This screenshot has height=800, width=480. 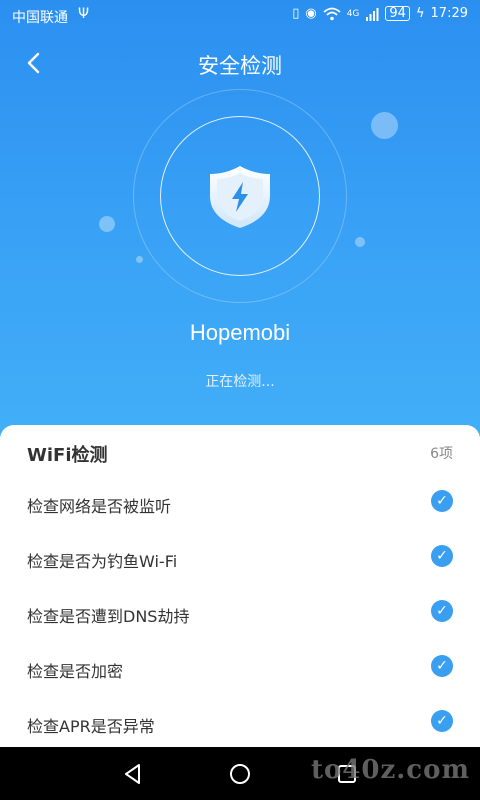 What do you see at coordinates (75, 671) in the screenshot?
I see `check-item-label: 检查是否加密` at bounding box center [75, 671].